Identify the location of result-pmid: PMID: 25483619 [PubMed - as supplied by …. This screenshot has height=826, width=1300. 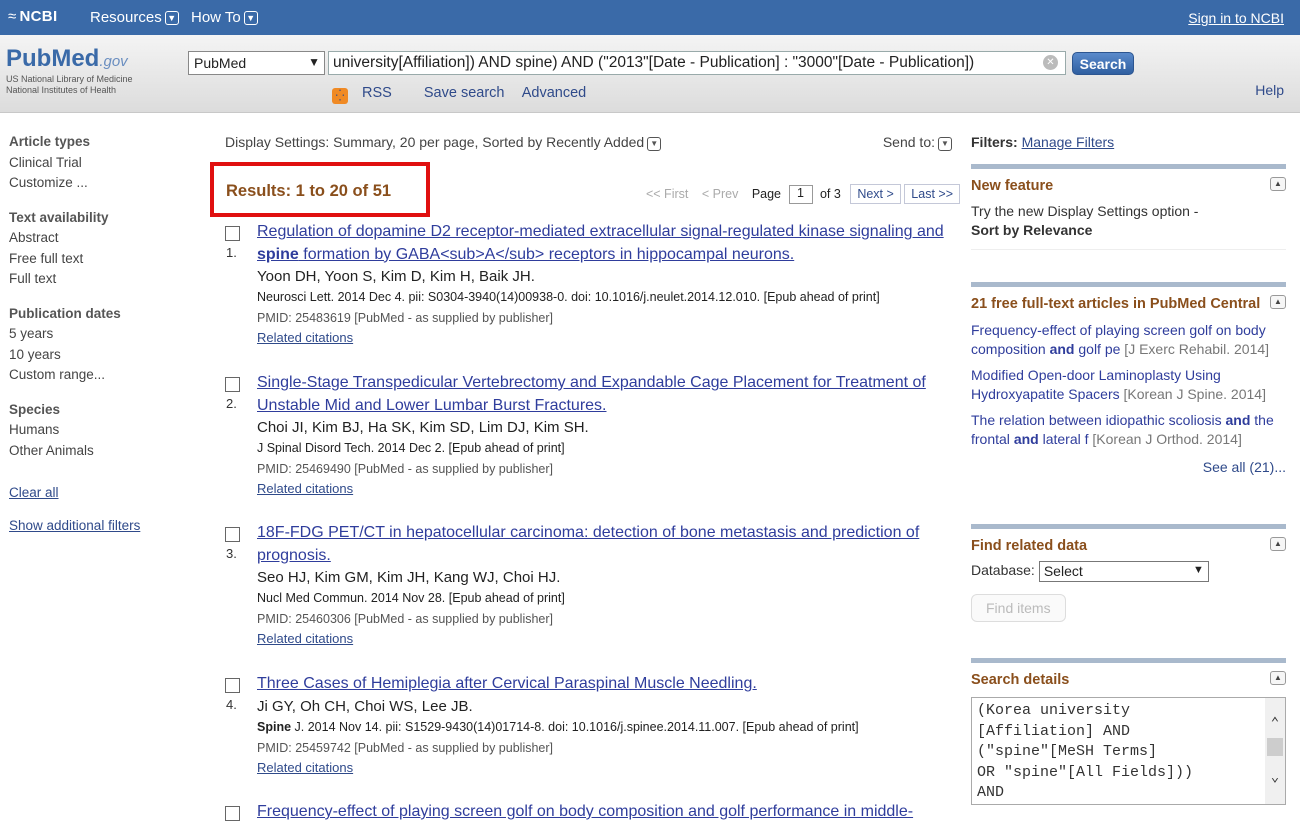
(405, 318).